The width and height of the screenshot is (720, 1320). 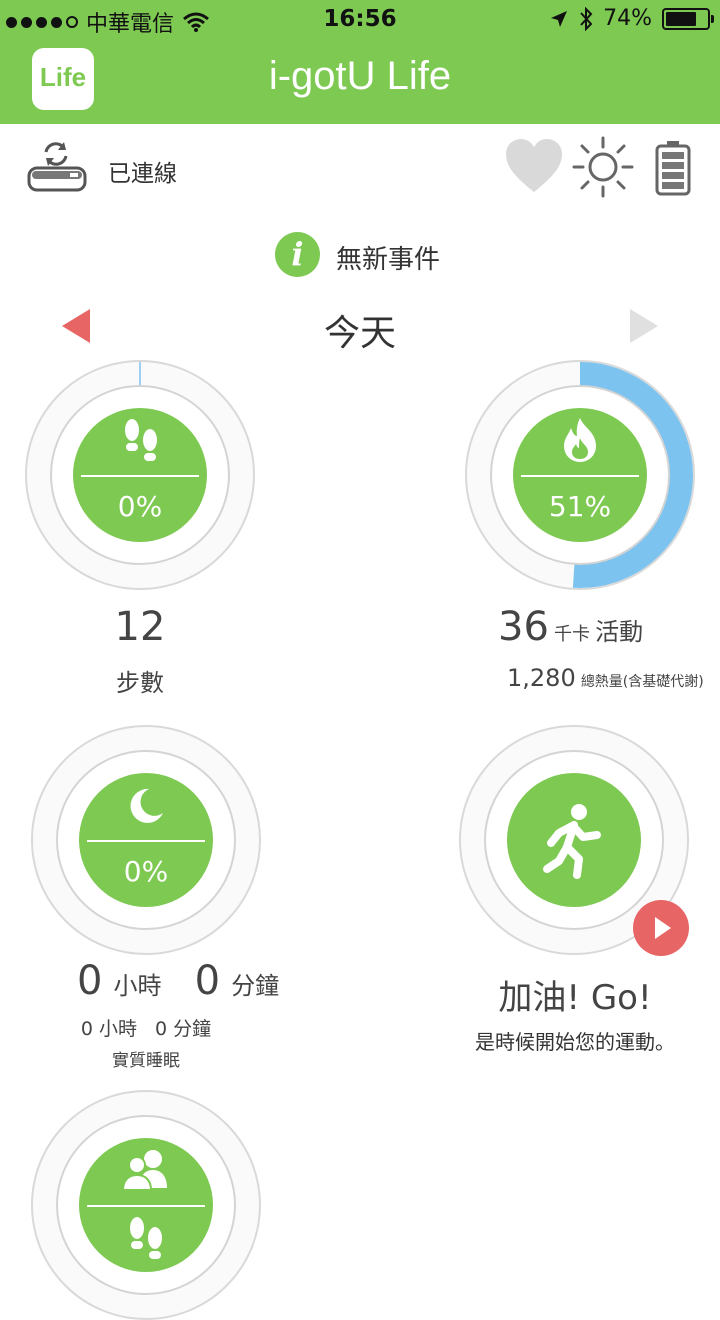 I want to click on calories-disc: 51%, so click(x=580, y=475).